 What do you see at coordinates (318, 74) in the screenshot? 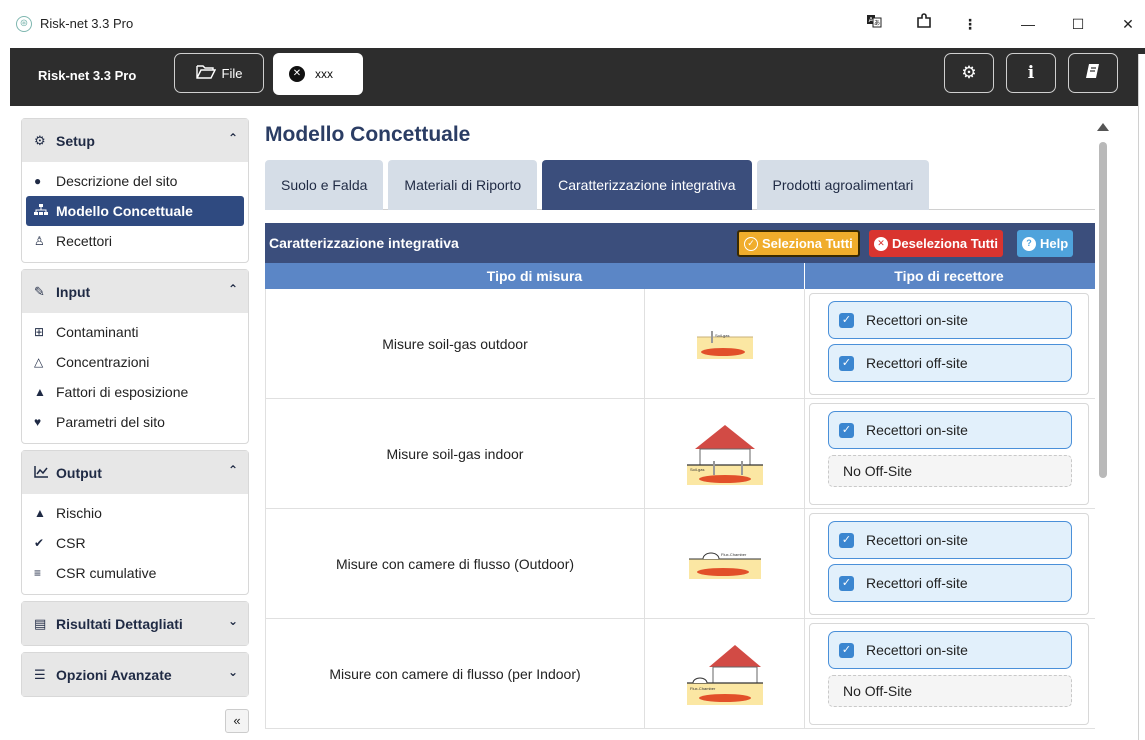
I see `open-project-tab: ✕ xxx` at bounding box center [318, 74].